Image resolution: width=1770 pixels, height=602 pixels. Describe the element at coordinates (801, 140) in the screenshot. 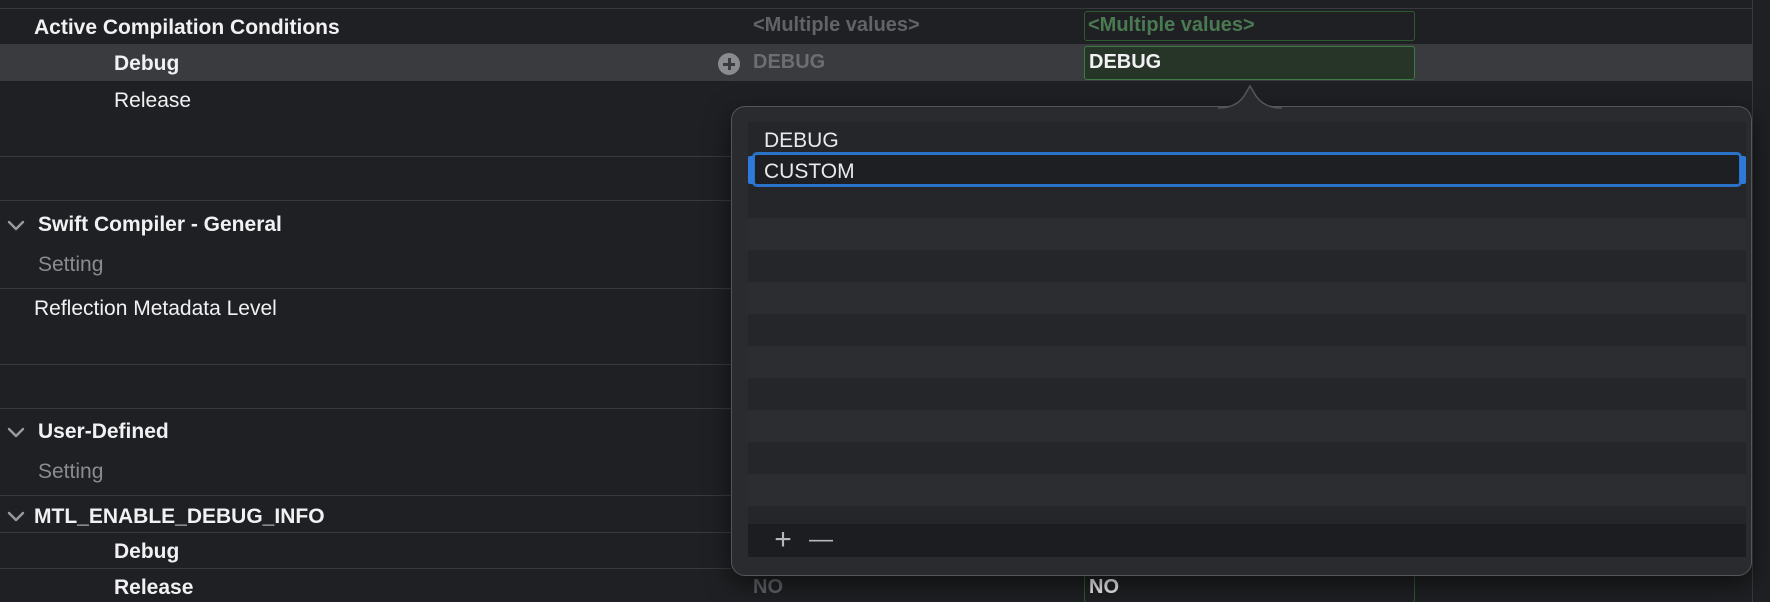

I see `list-item: DEBUG` at that location.